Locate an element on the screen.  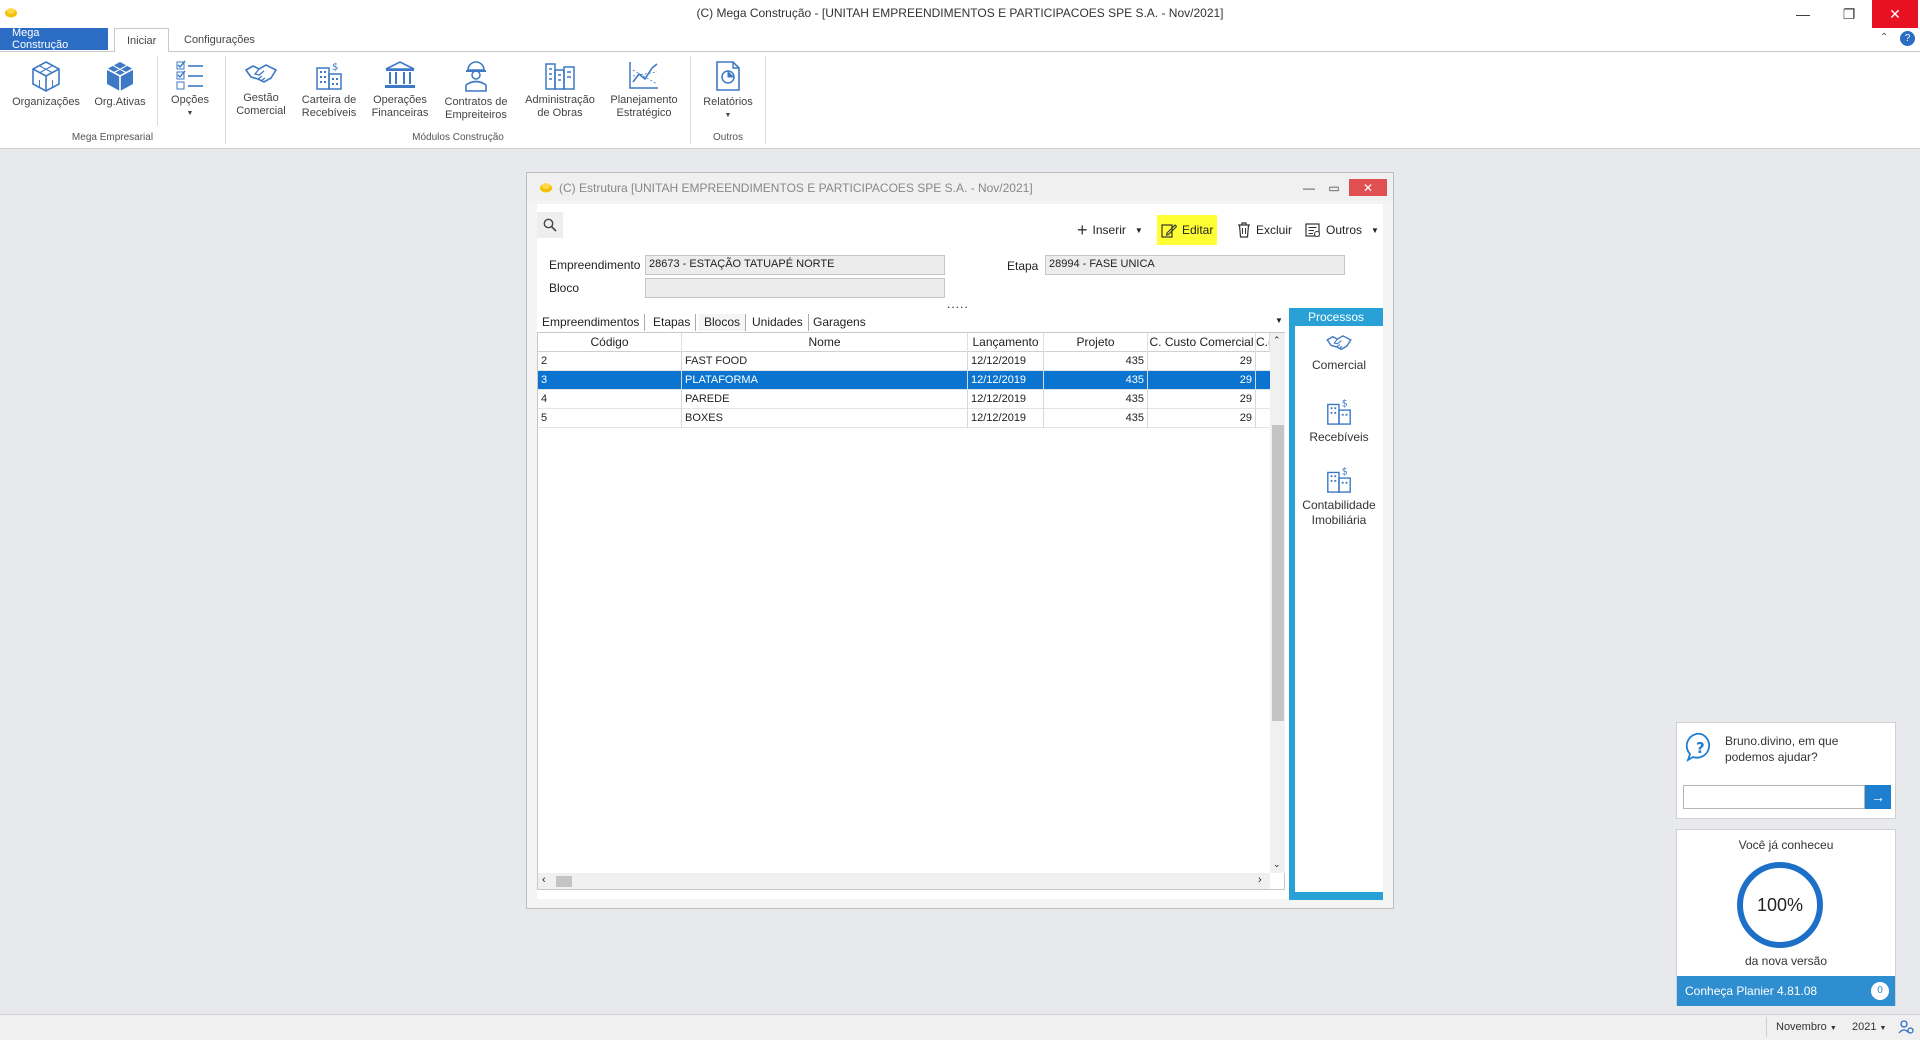
processo-contabilidade-imobiliaria: $ Contabilidade Imobiliária is located at coordinates (1339, 496).